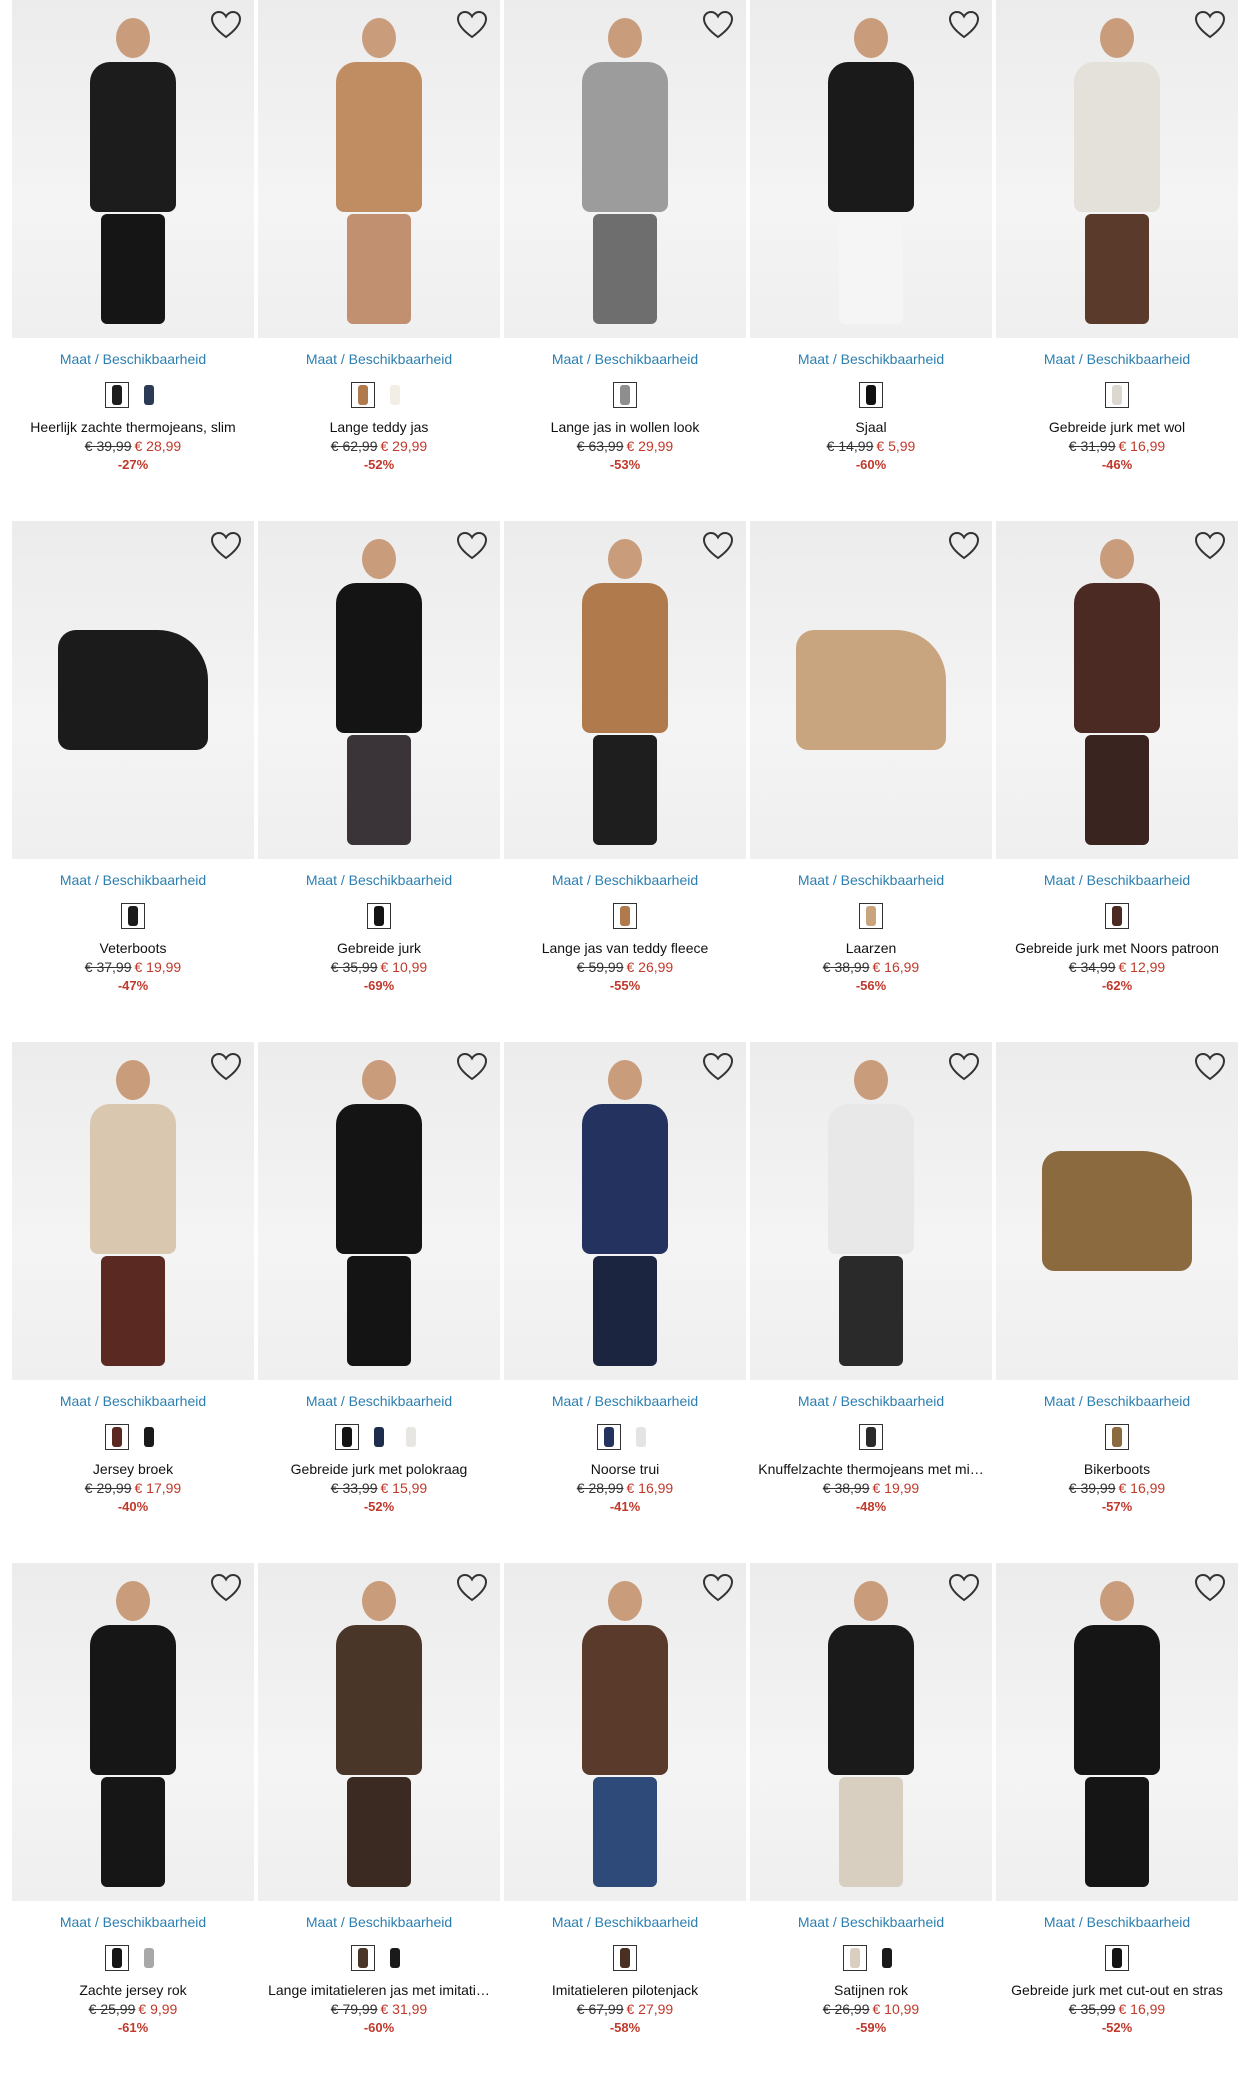 This screenshot has height=2084, width=1250. What do you see at coordinates (625, 1469) in the screenshot?
I see `product-title: Noorse trui` at bounding box center [625, 1469].